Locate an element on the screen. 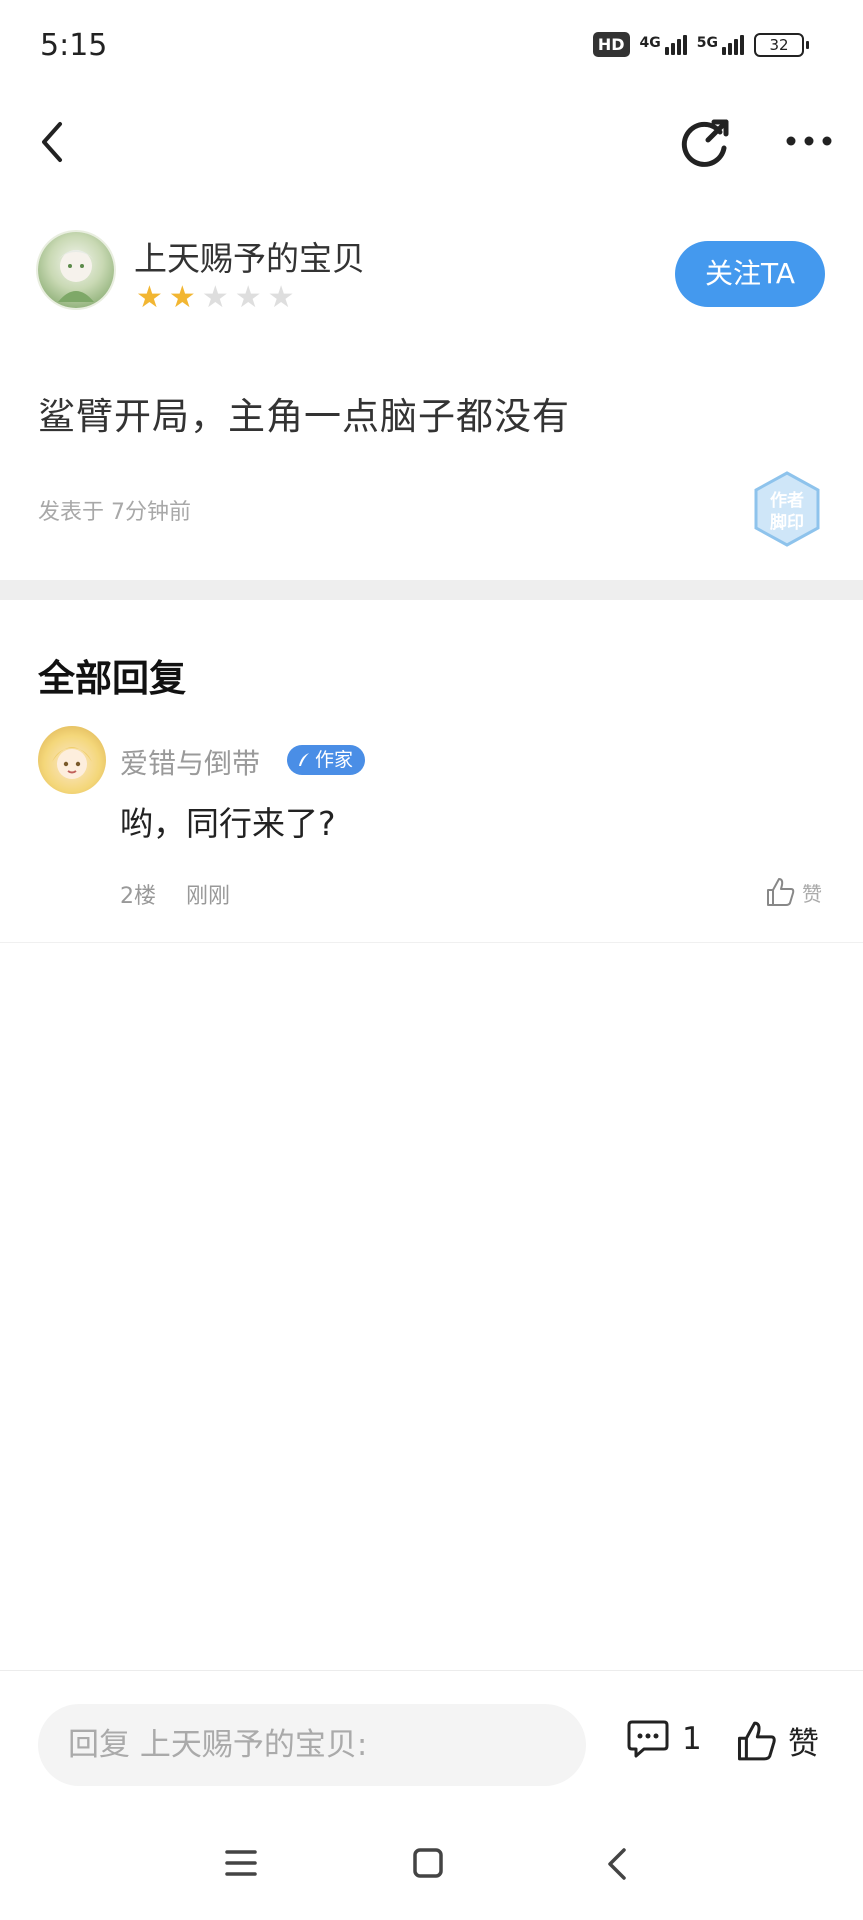  reply-time: 刚刚 is located at coordinates (208, 896).